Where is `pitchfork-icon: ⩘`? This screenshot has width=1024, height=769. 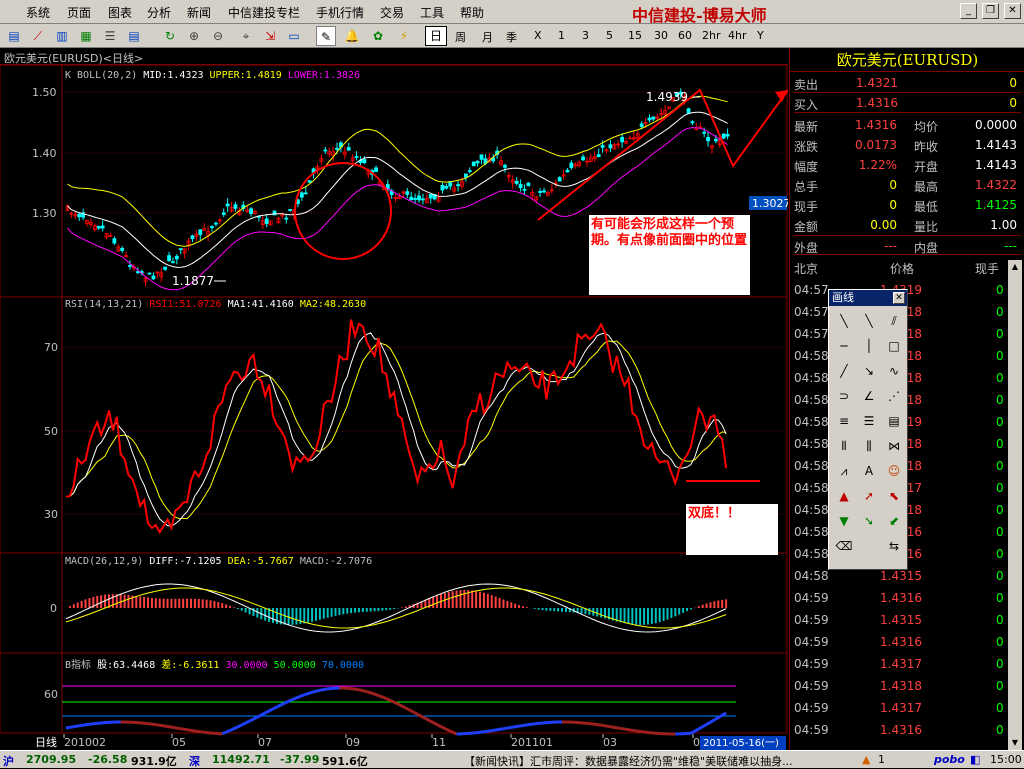
pitchfork-icon: ⩘ is located at coordinates (844, 471).